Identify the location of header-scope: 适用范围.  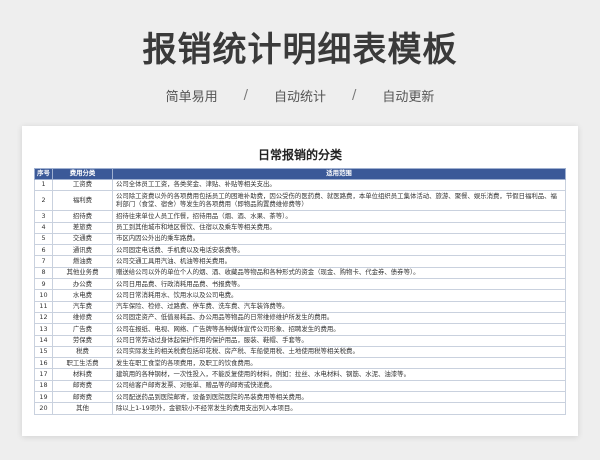
(339, 174).